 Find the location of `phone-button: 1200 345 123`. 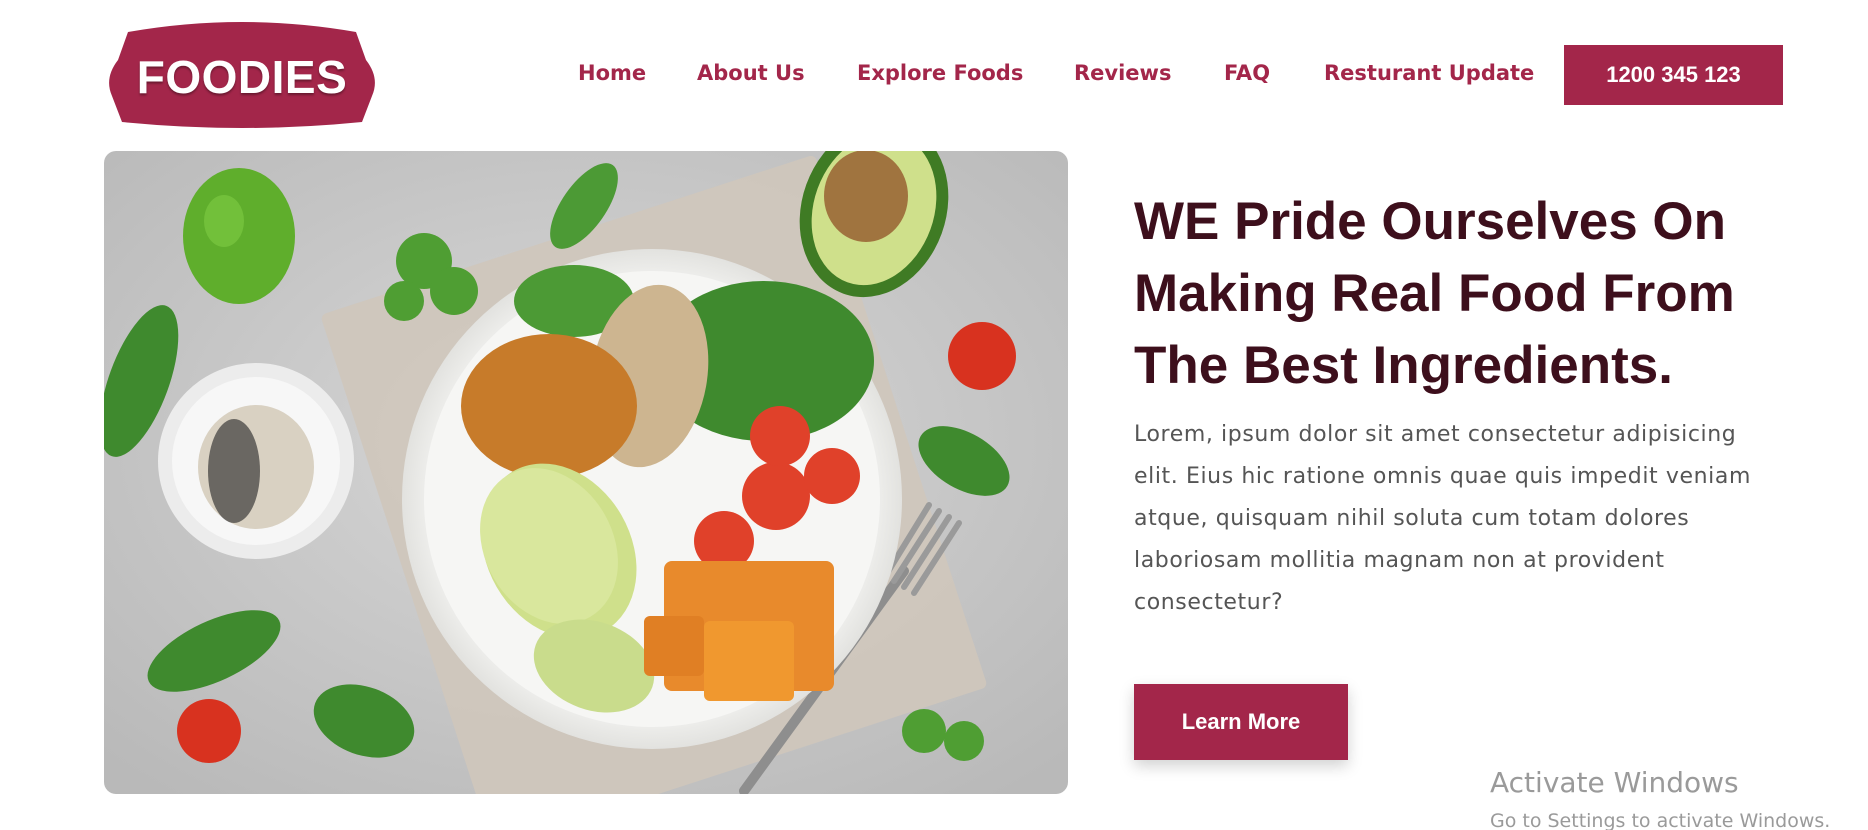

phone-button: 1200 345 123 is located at coordinates (1673, 75).